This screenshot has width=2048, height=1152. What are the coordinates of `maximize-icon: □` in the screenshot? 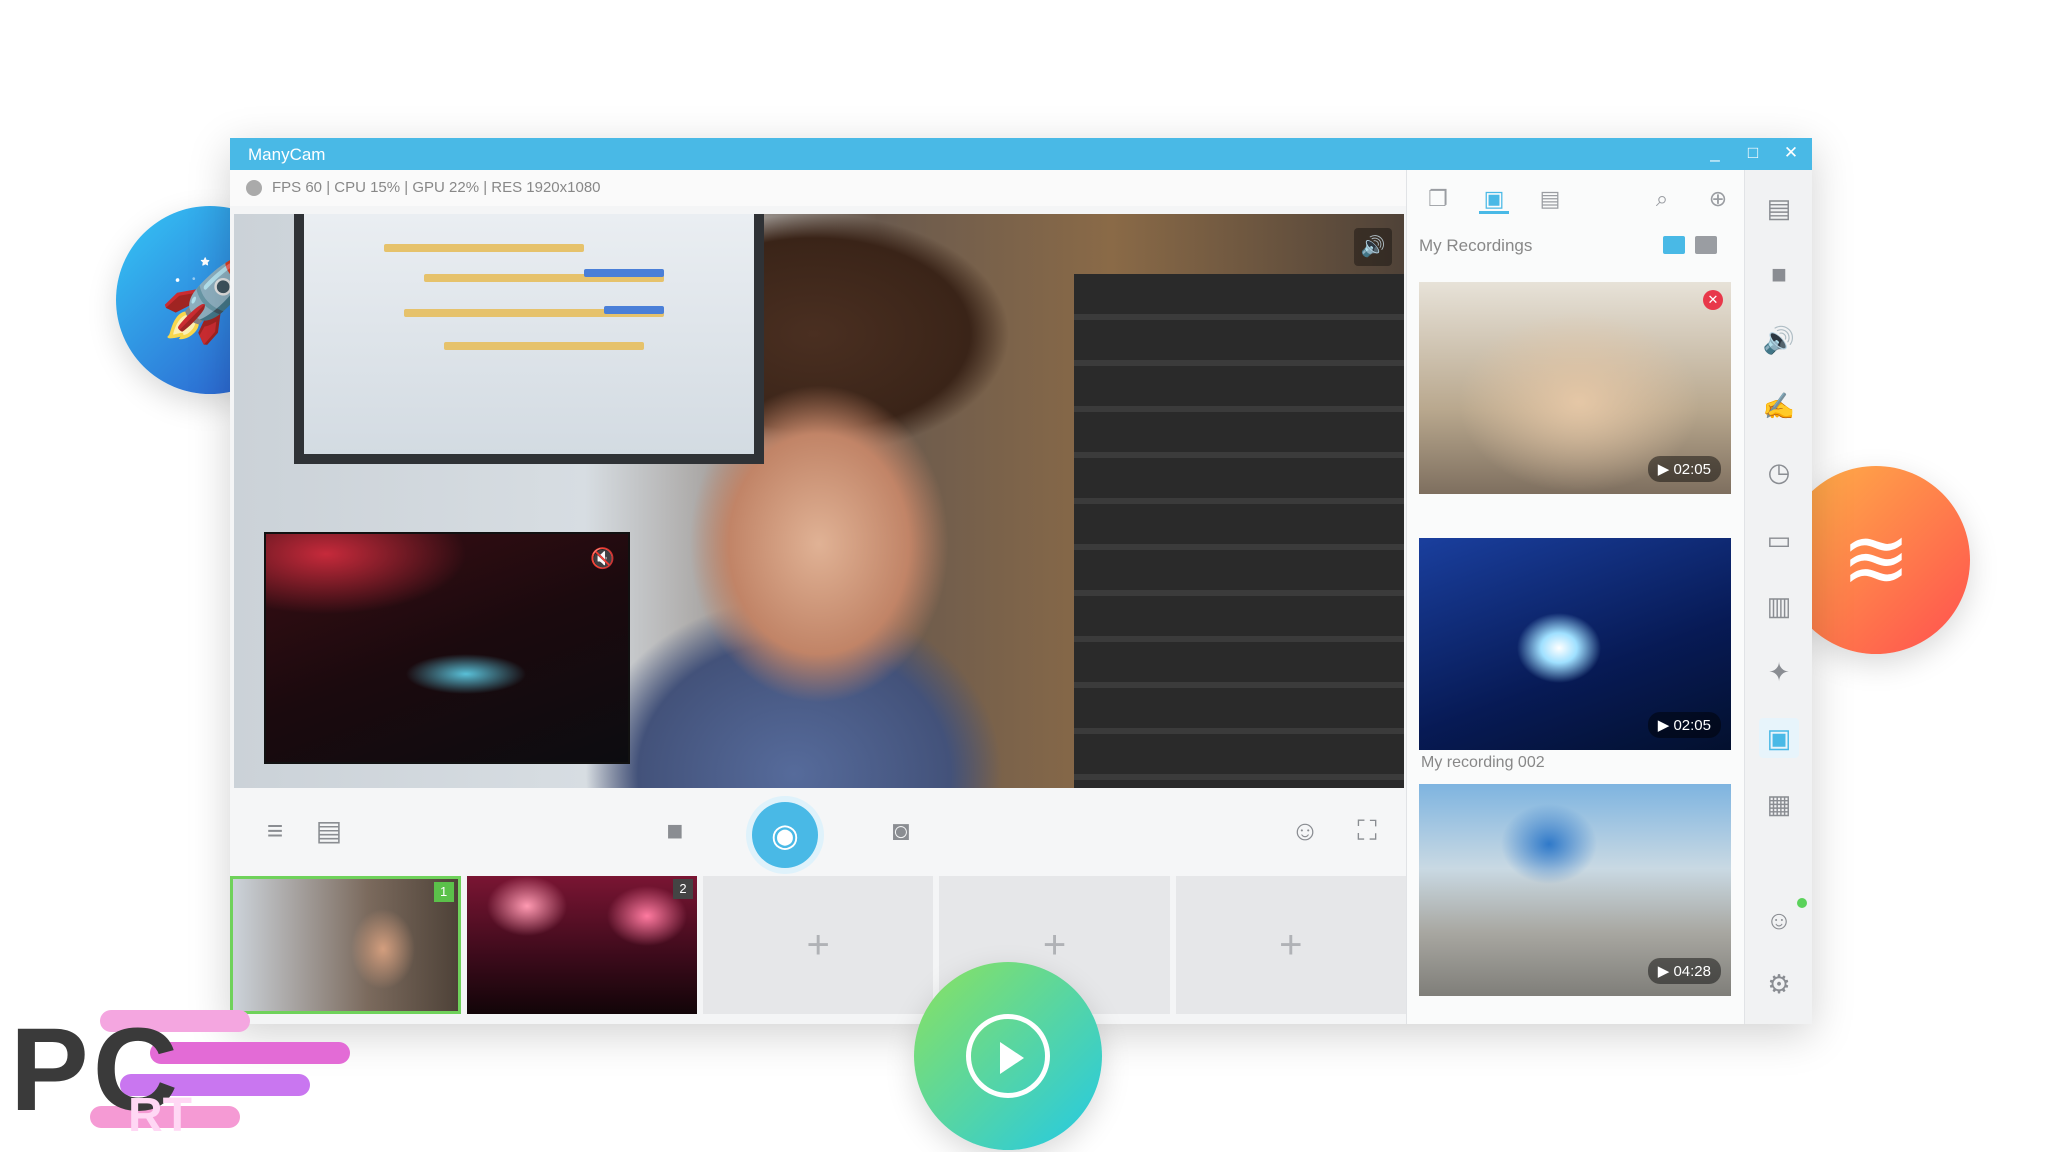 It's located at (1753, 153).